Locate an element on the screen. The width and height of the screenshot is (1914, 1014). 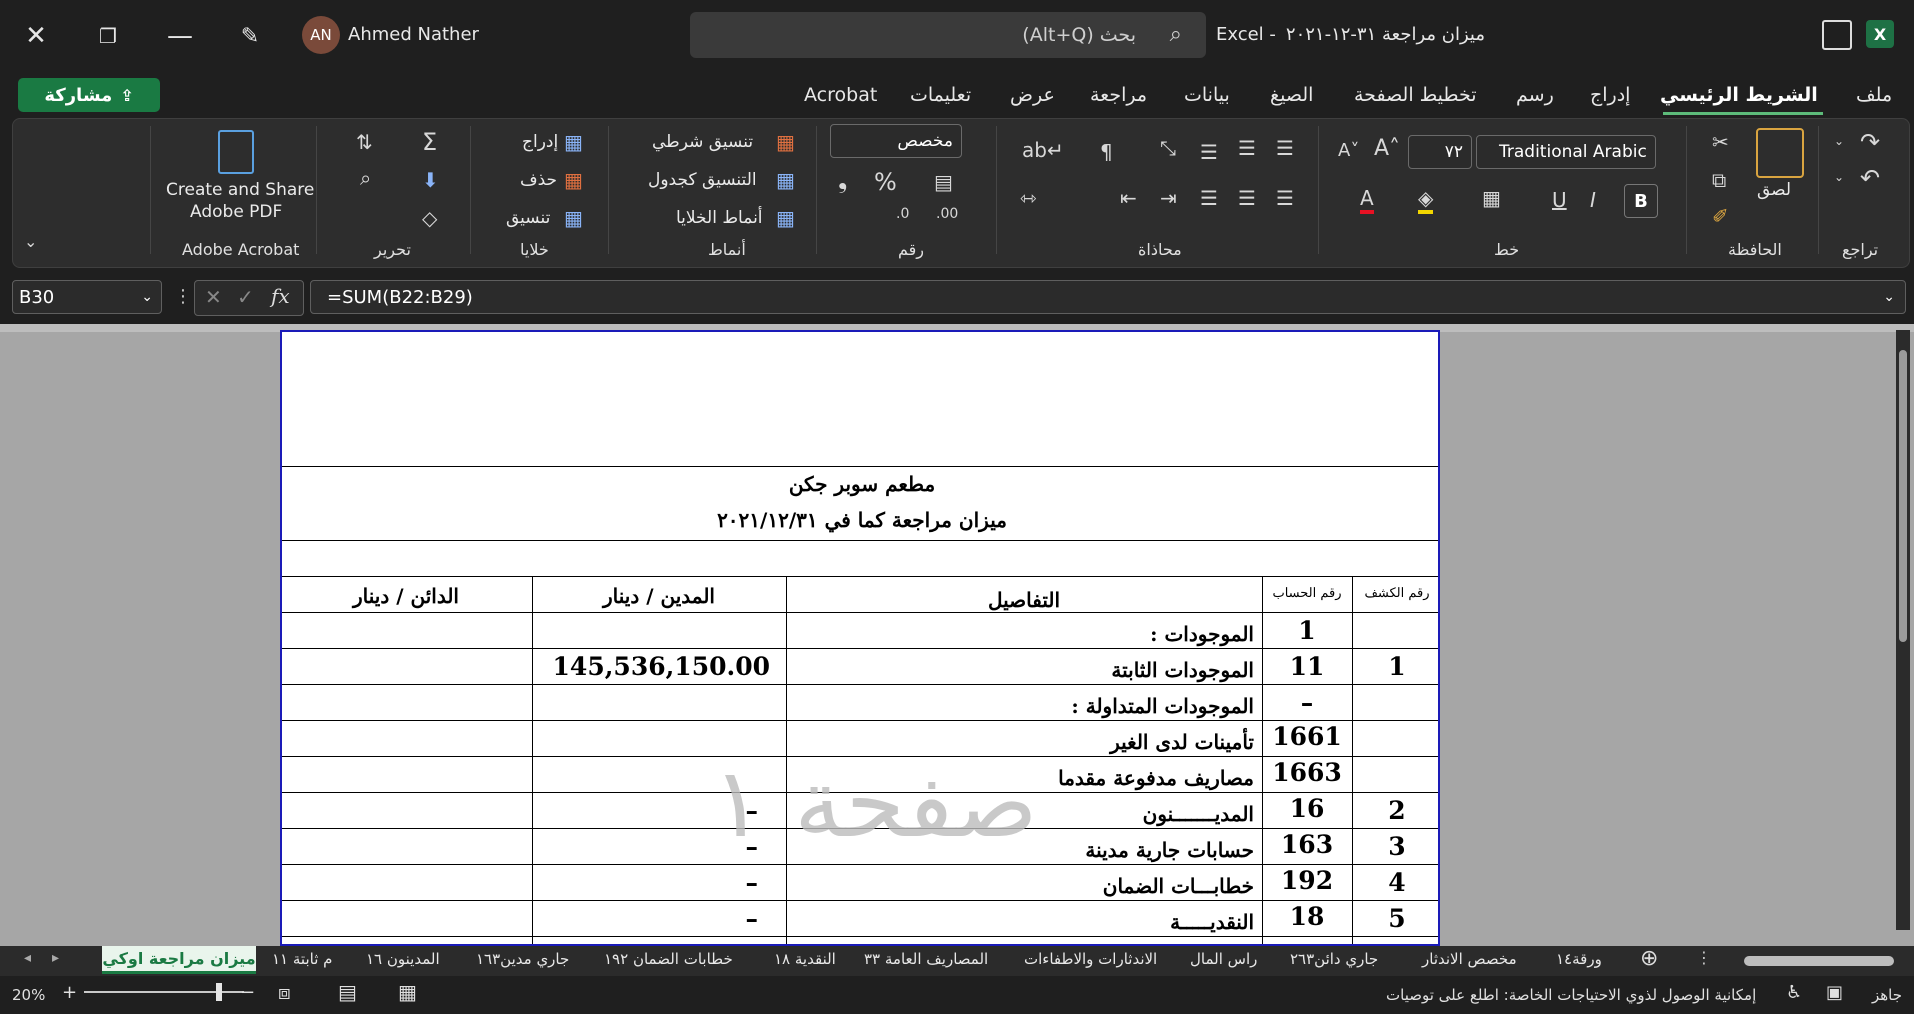
conditional-format-button: تنسيق شرطي is located at coordinates (702, 142).